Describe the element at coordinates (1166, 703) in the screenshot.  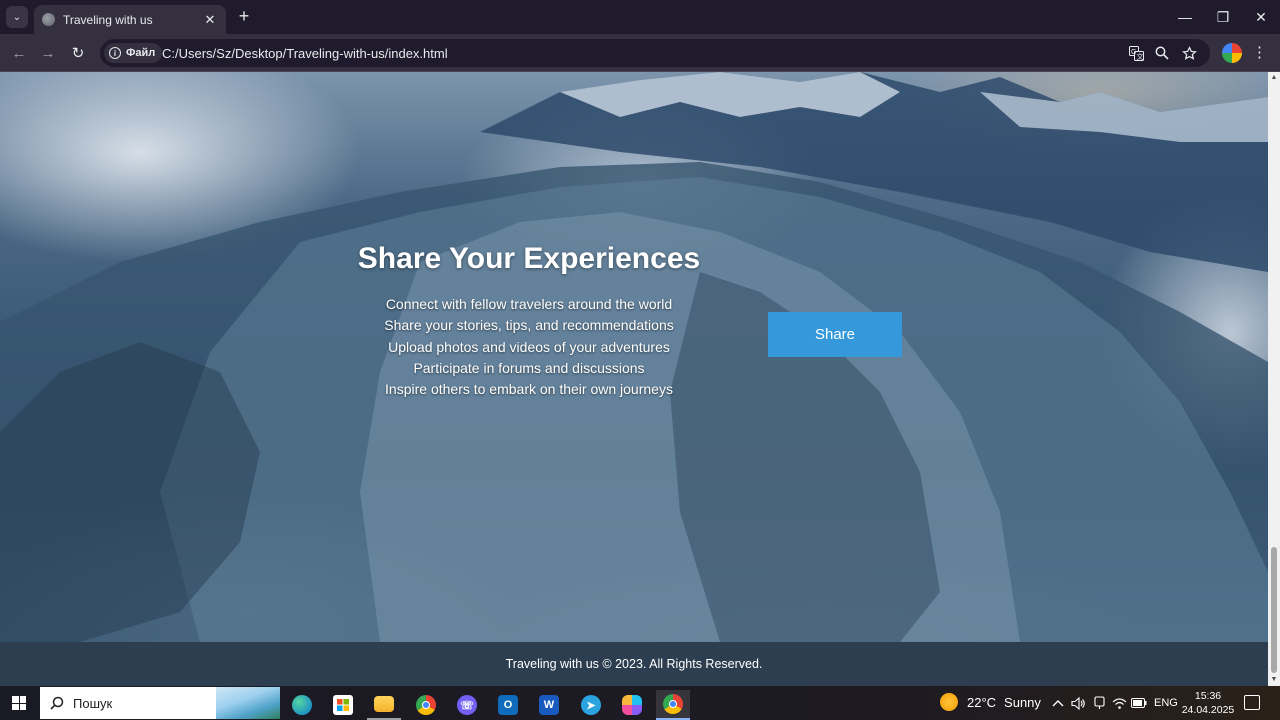
I see `language-indicator: ENG` at that location.